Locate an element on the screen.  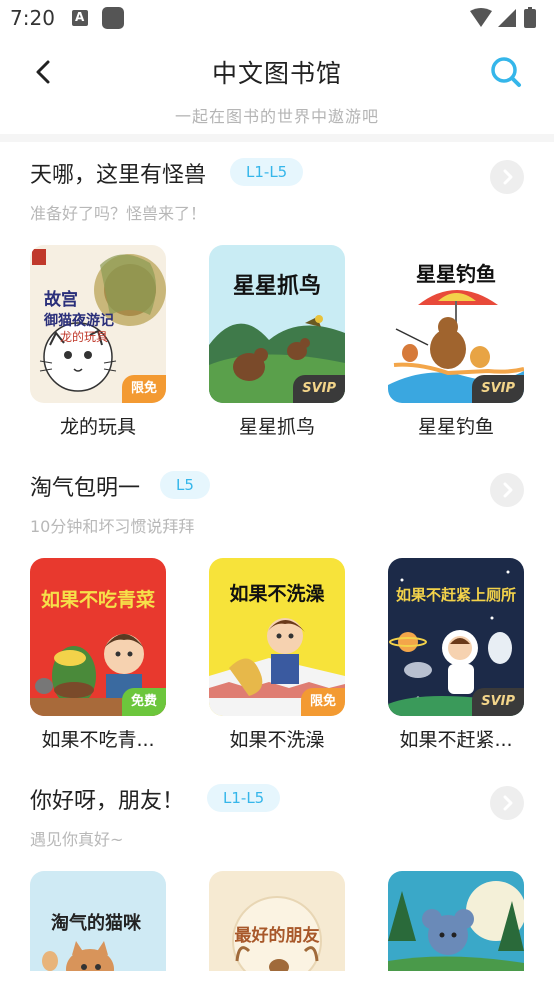
accessibility-notification-icon is located at coordinates (80, 18).